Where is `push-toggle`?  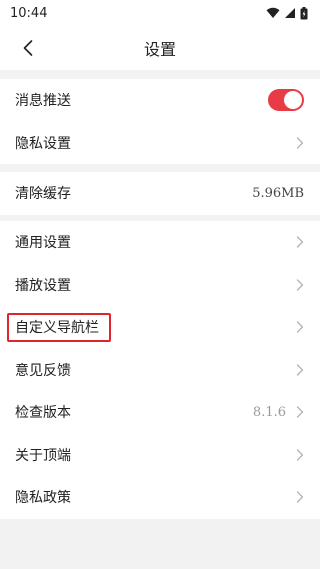
push-toggle is located at coordinates (286, 100).